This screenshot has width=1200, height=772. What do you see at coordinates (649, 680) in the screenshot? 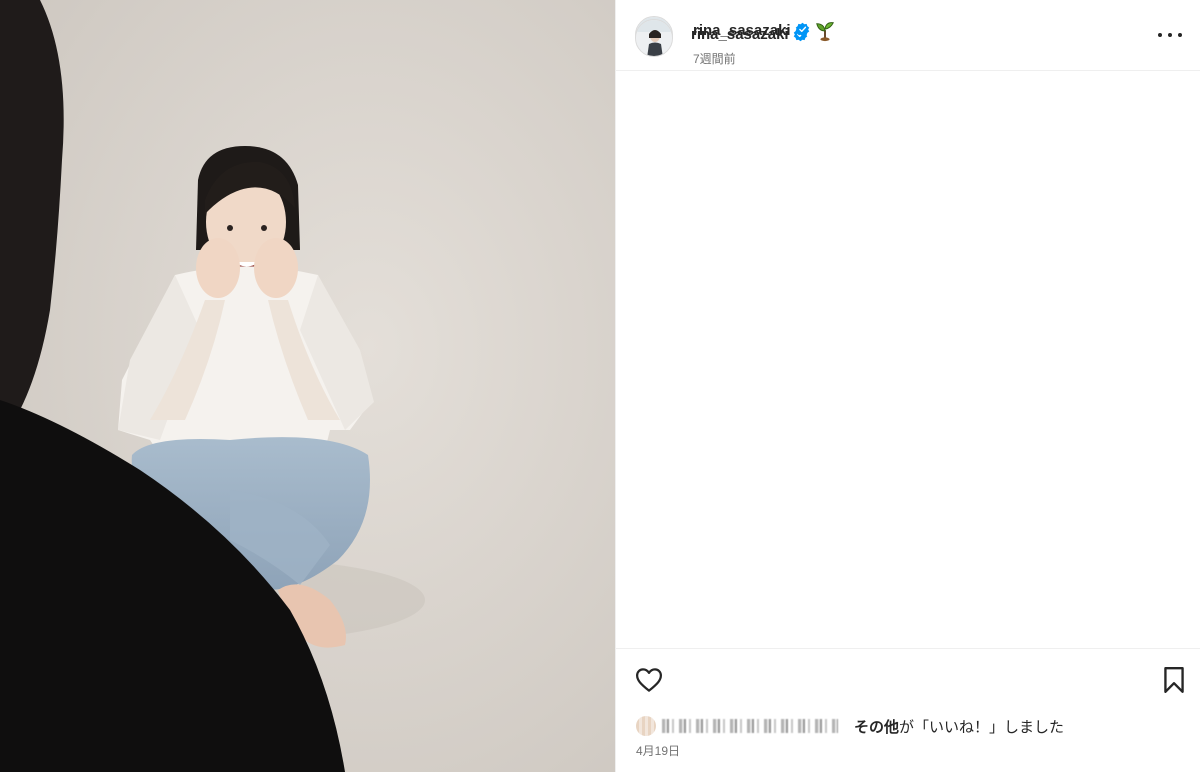
I see `heart-outline-icon` at bounding box center [649, 680].